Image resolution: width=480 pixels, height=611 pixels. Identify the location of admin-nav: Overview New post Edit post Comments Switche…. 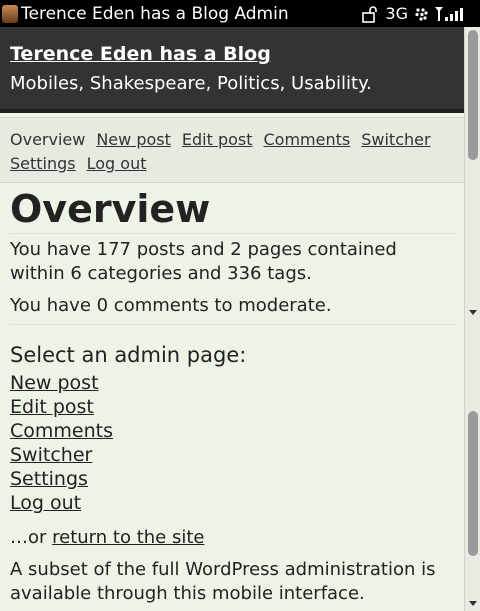
(232, 150).